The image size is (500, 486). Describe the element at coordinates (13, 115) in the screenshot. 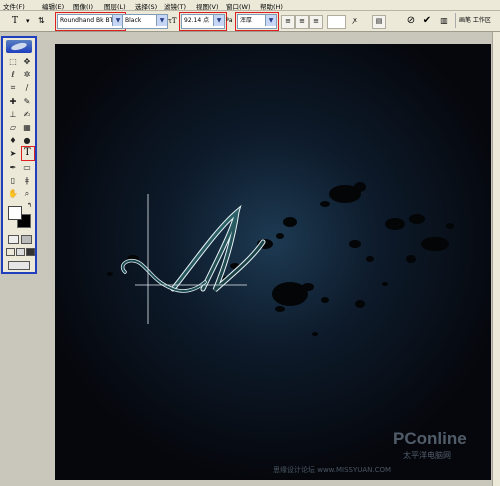

I see `clone-stamp-icon: ⊥` at that location.